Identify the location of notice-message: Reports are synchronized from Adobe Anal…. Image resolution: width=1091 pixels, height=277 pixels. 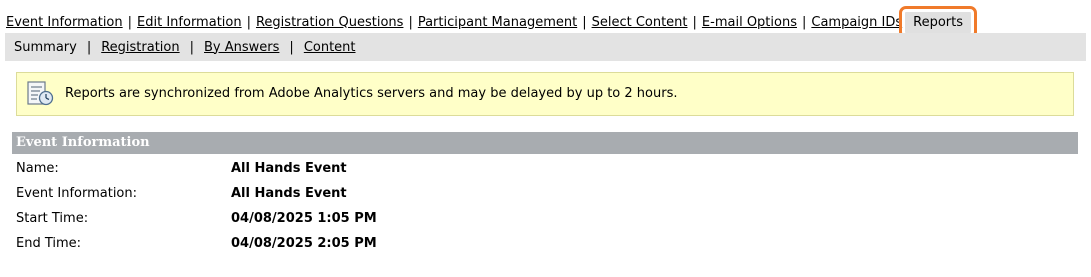
(371, 93).